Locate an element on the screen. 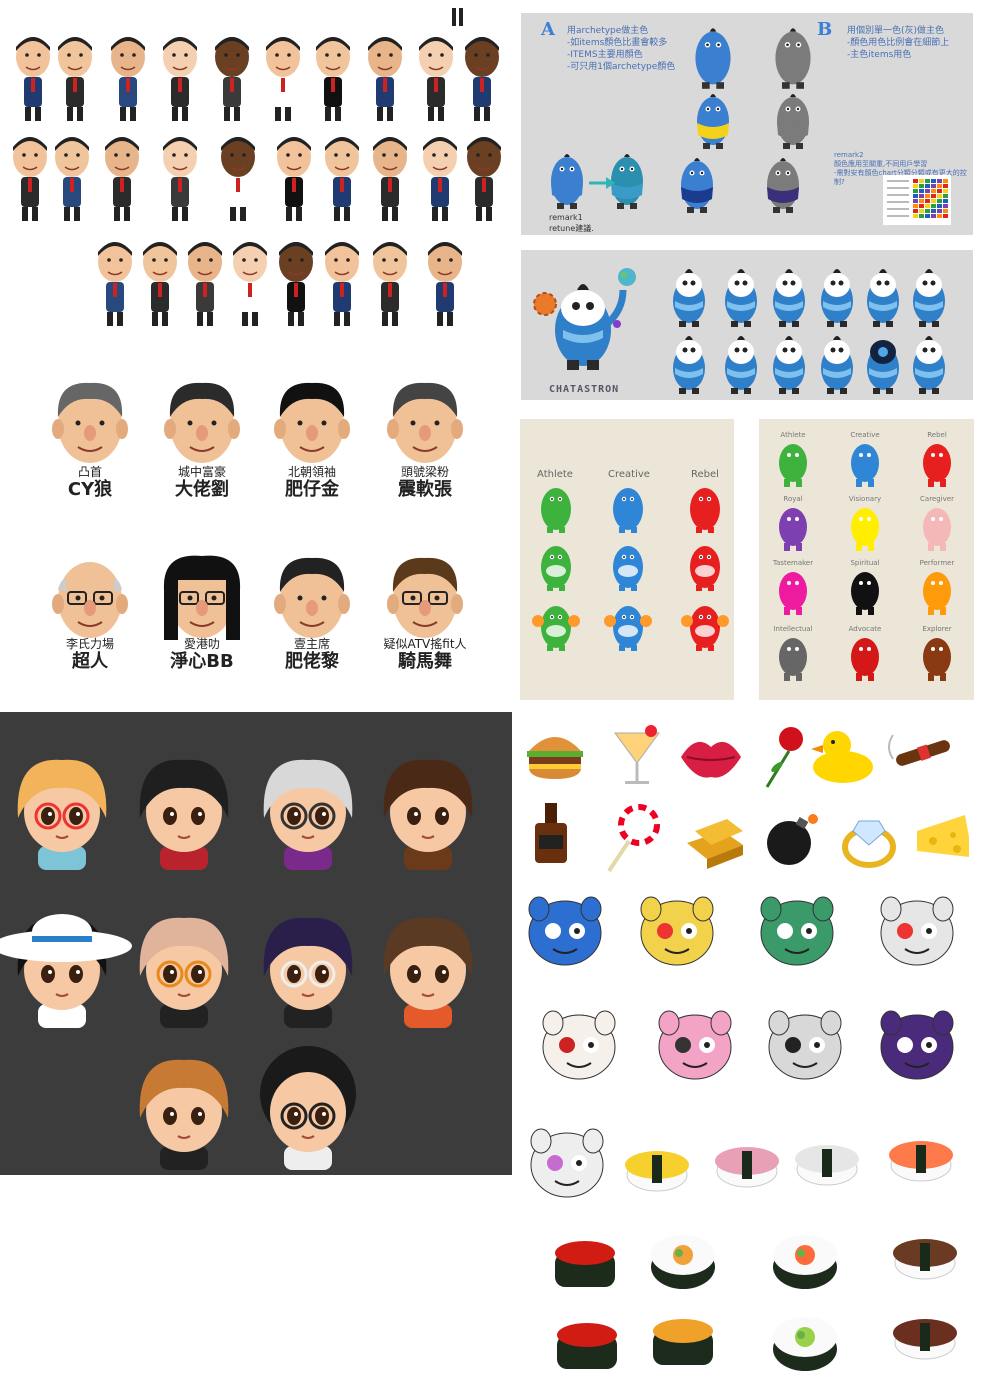  caption-subtitle: 愛港叻 is located at coordinates (201, 644).